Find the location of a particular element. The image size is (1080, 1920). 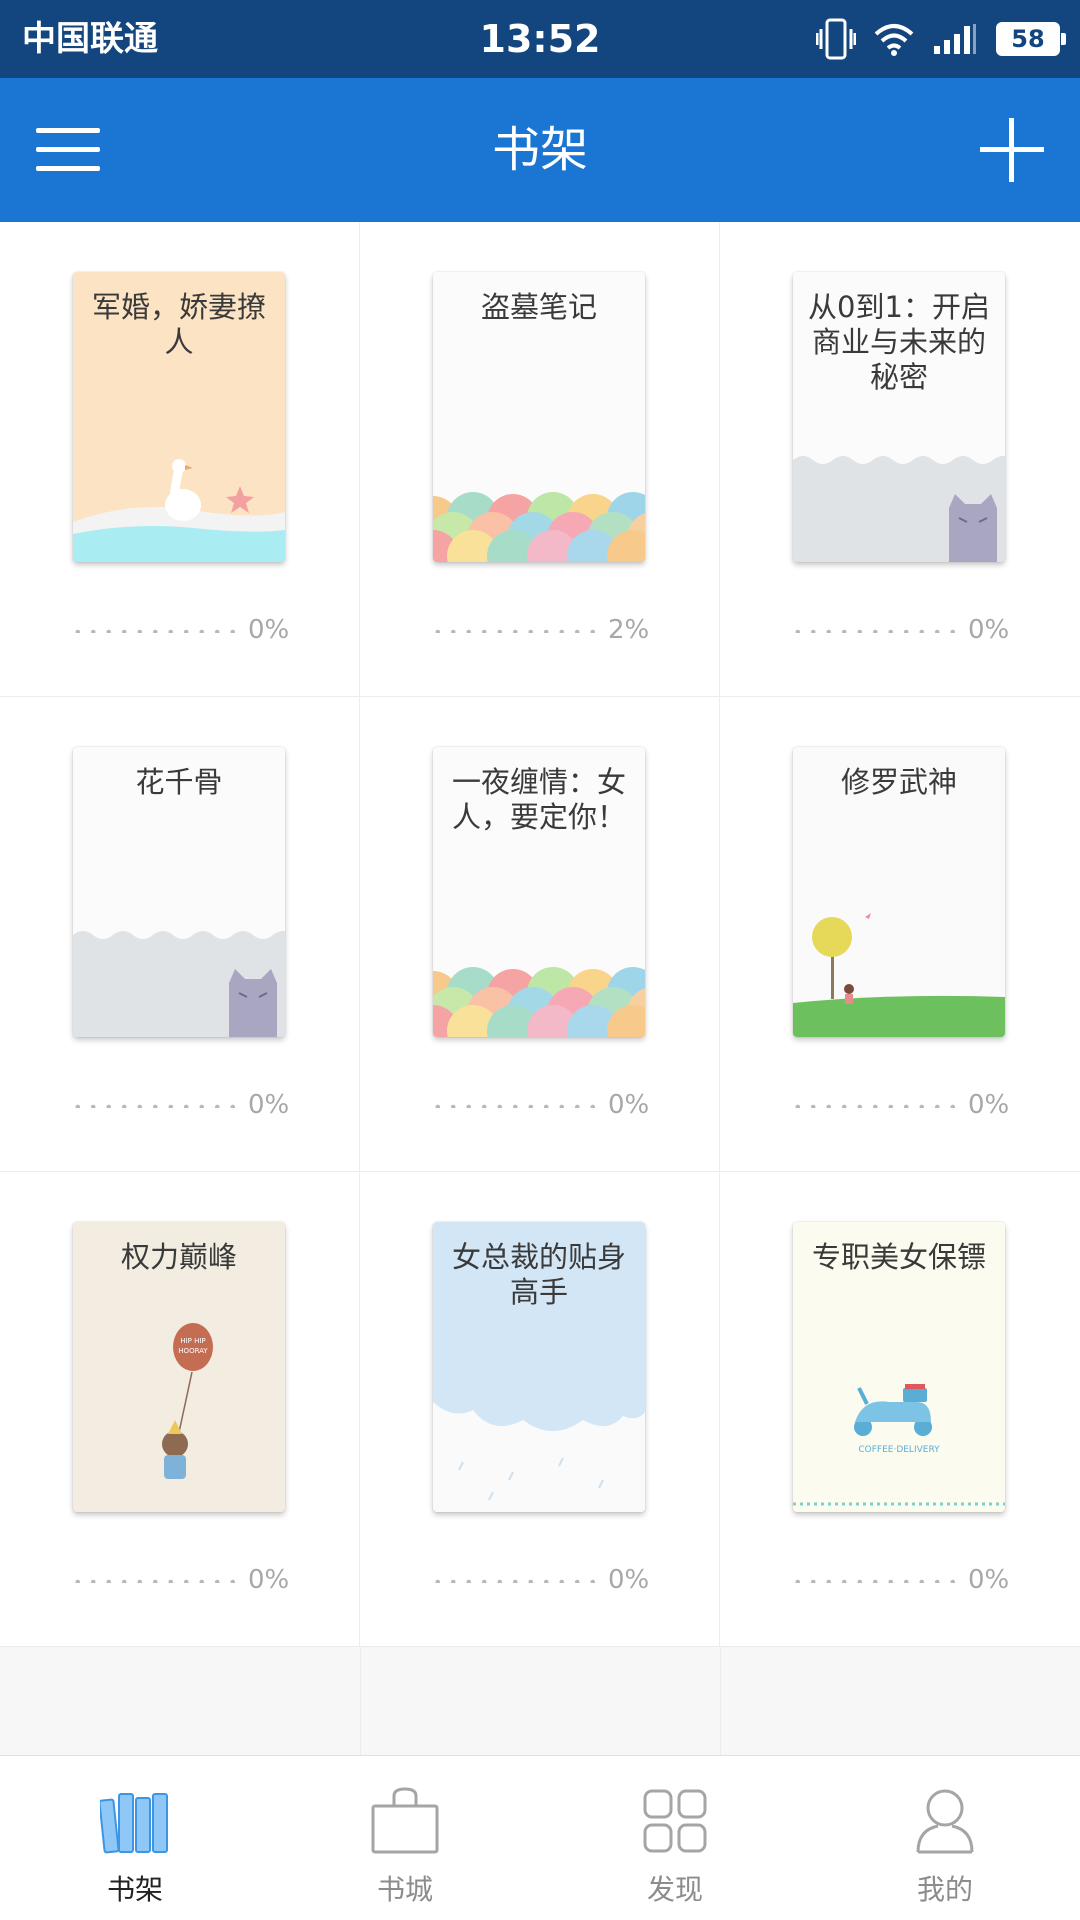

book-cover: 女总裁的贴身高手 is located at coordinates (539, 1367).